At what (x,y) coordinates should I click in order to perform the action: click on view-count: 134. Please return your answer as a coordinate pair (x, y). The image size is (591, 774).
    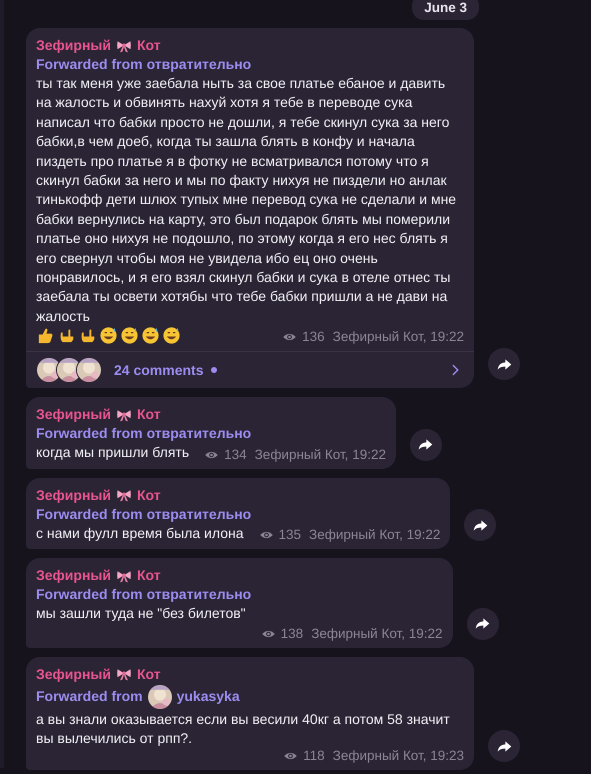
    Looking at the image, I should click on (235, 454).